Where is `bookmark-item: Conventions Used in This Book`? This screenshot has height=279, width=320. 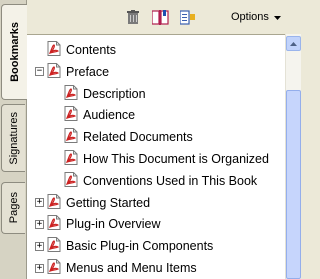
bookmark-item: Conventions Used in This Book is located at coordinates (155, 180).